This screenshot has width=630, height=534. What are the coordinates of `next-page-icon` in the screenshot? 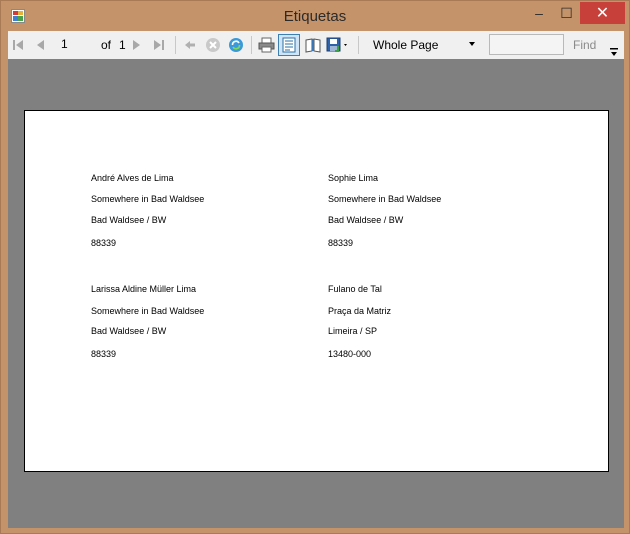 It's located at (136, 45).